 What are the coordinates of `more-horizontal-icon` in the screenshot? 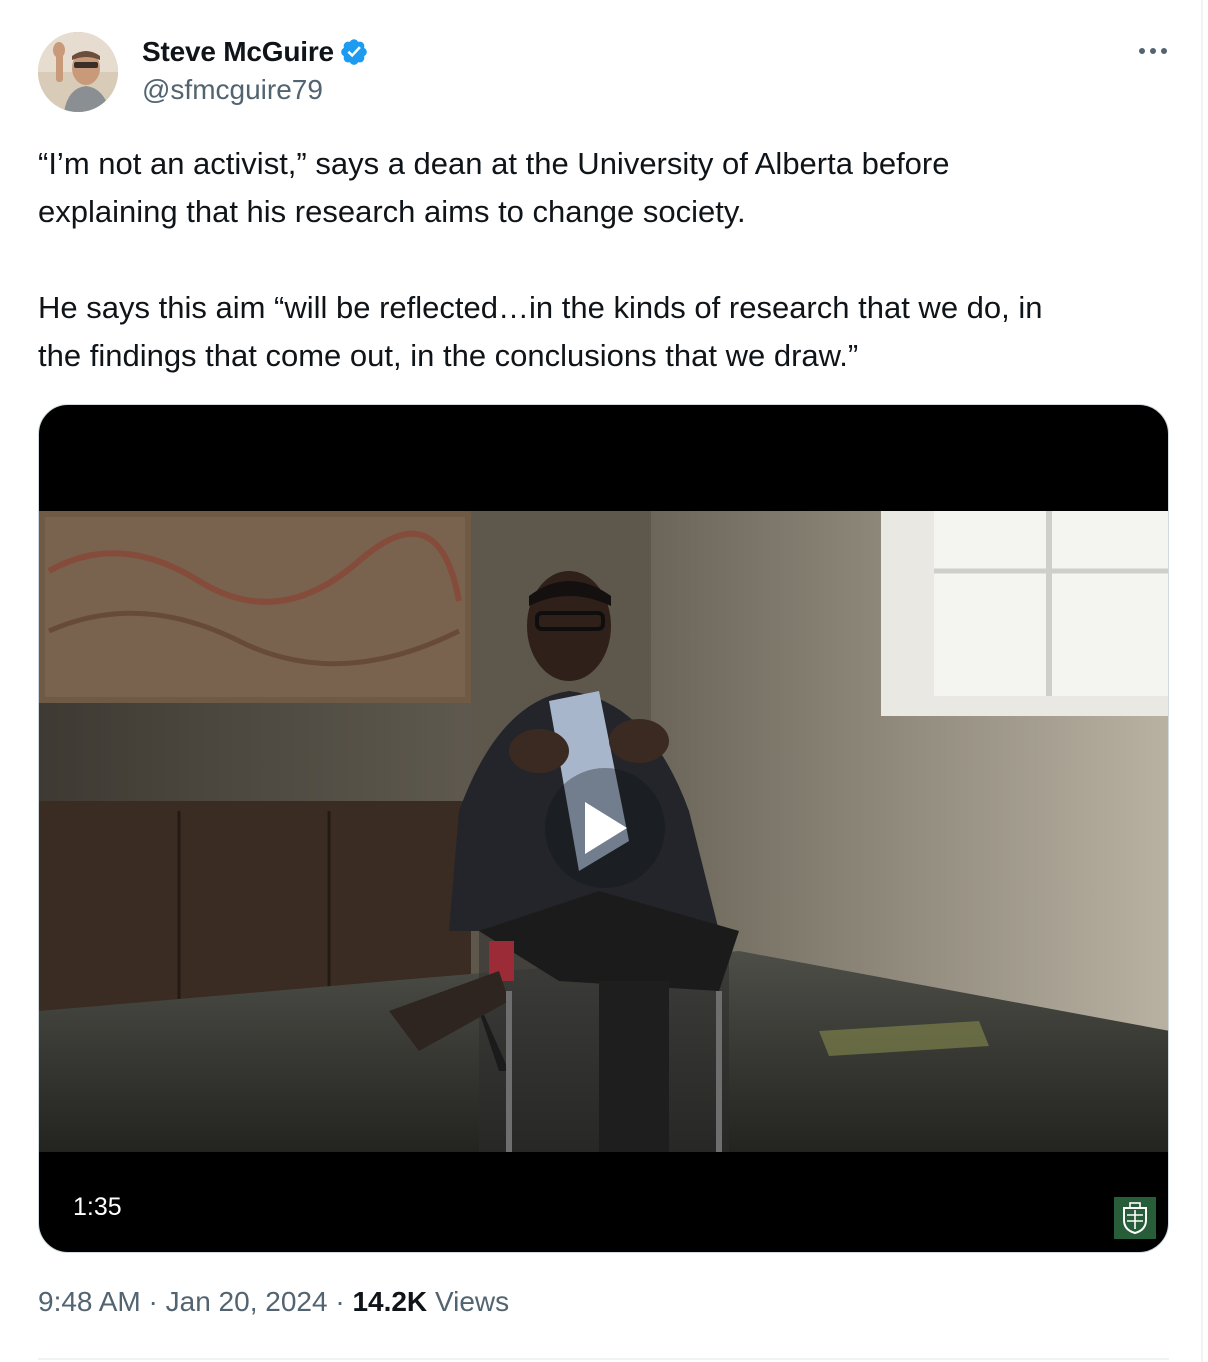 It's located at (1153, 51).